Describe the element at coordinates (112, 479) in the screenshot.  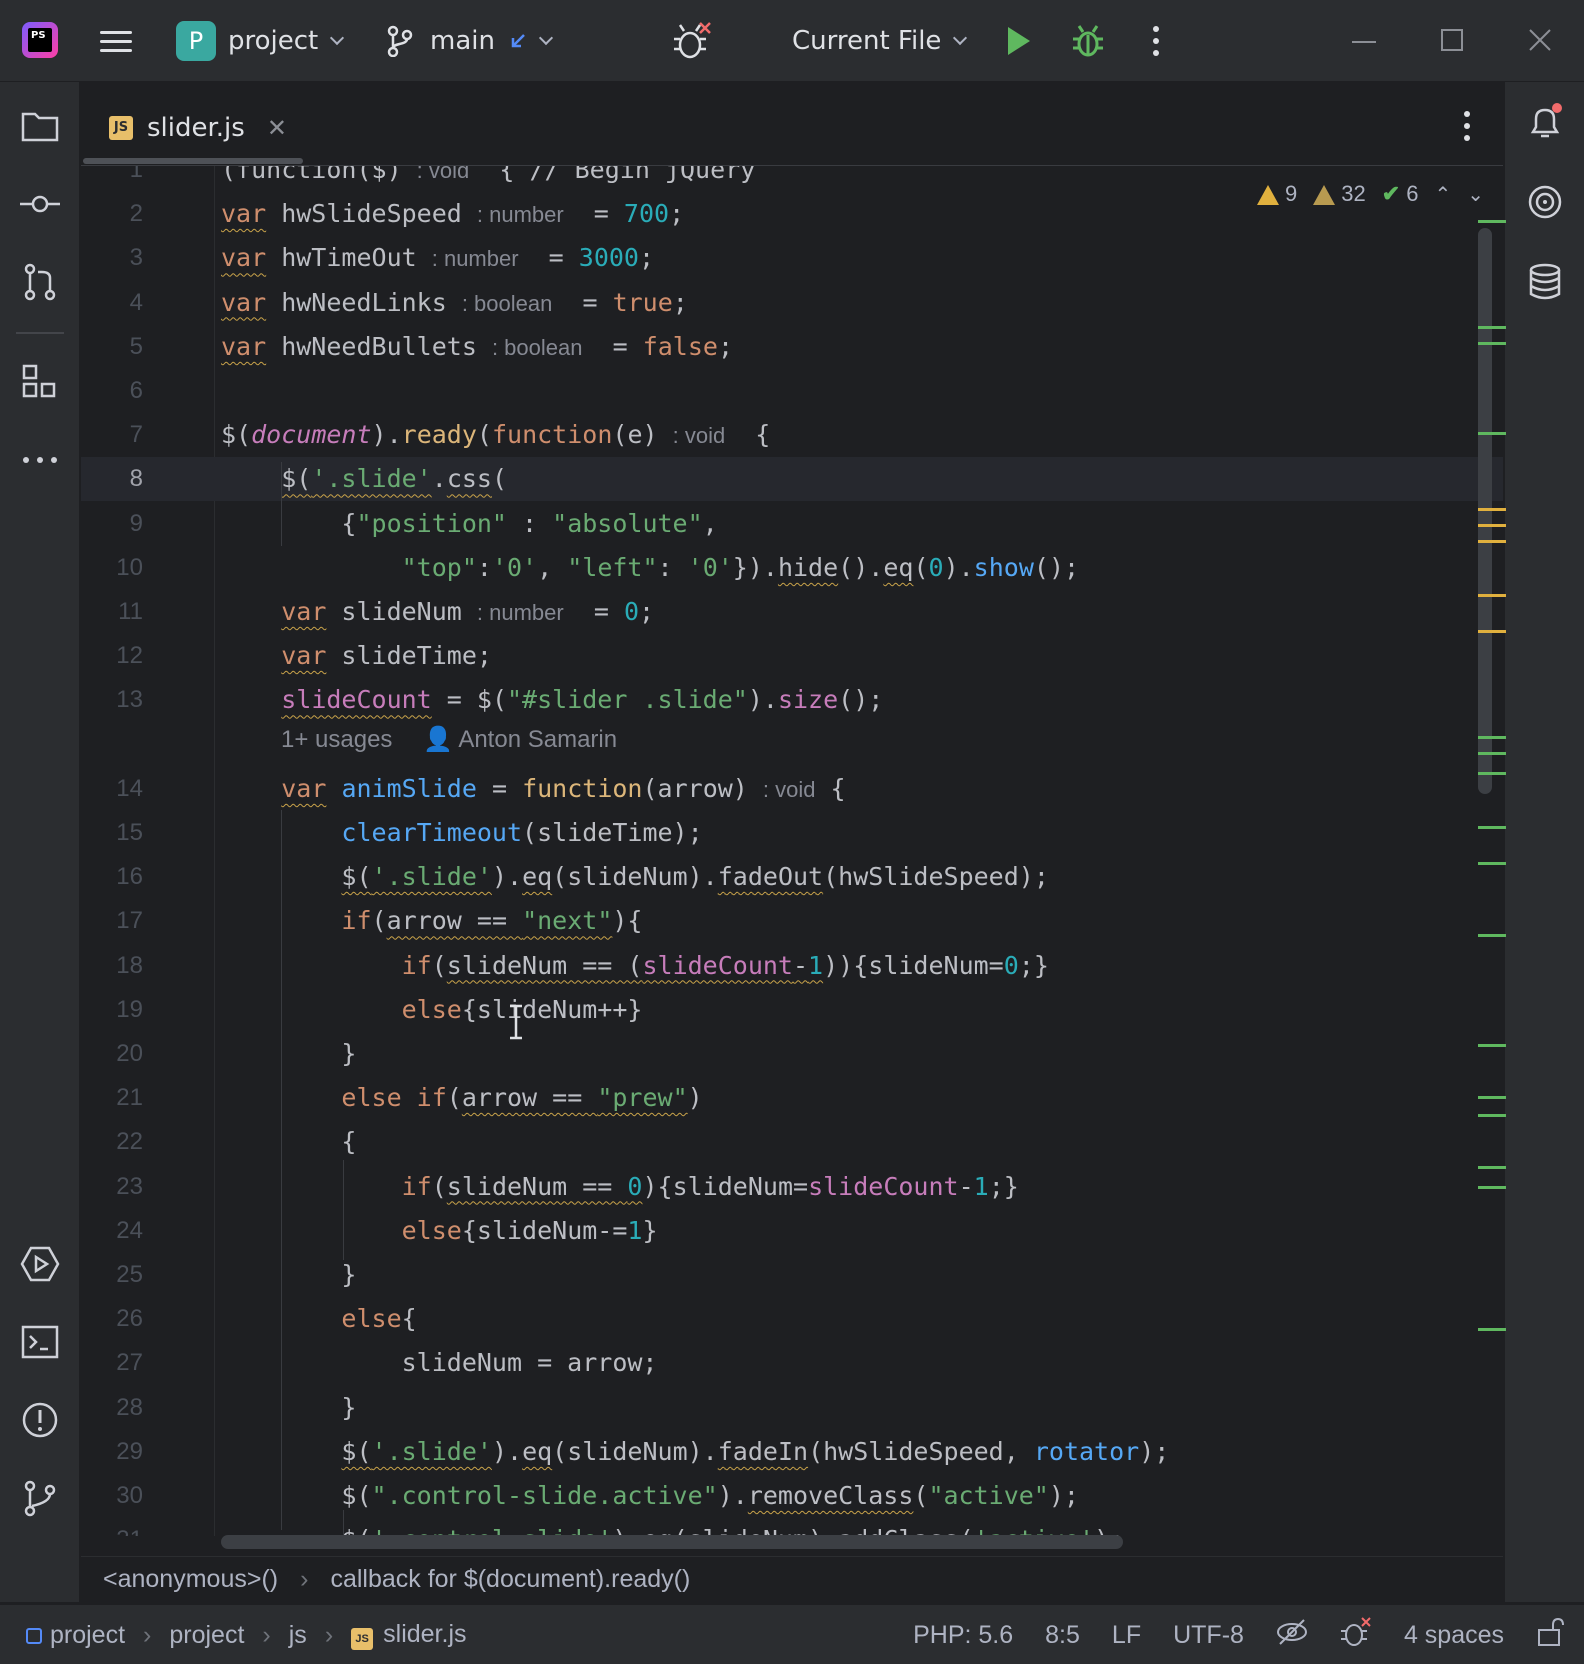
I see `line-number: 8` at that location.